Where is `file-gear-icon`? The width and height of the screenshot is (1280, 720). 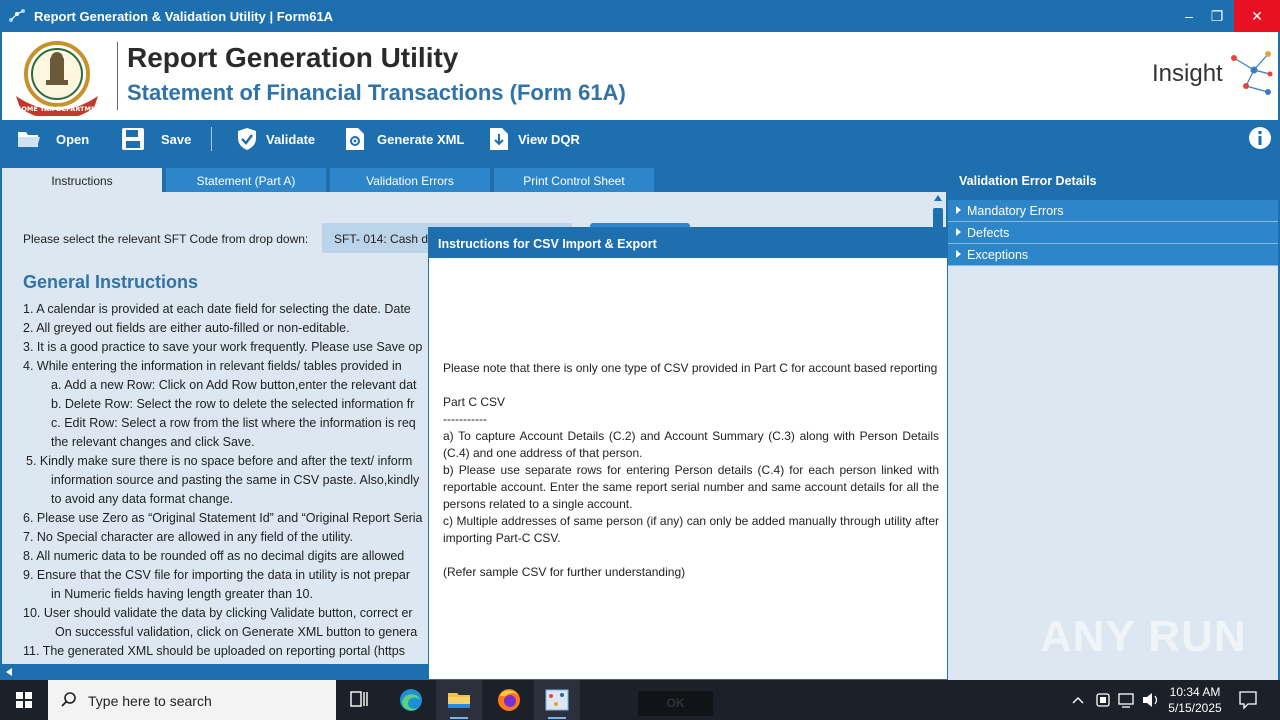 file-gear-icon is located at coordinates (355, 139).